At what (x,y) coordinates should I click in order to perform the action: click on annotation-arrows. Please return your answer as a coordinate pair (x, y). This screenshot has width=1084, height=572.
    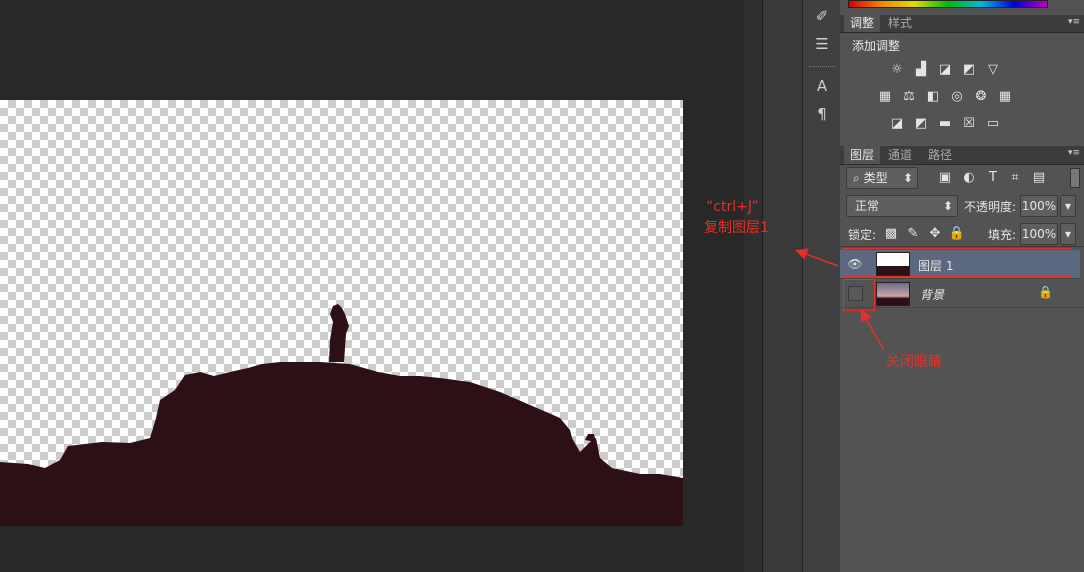
    Looking at the image, I should click on (840, 299).